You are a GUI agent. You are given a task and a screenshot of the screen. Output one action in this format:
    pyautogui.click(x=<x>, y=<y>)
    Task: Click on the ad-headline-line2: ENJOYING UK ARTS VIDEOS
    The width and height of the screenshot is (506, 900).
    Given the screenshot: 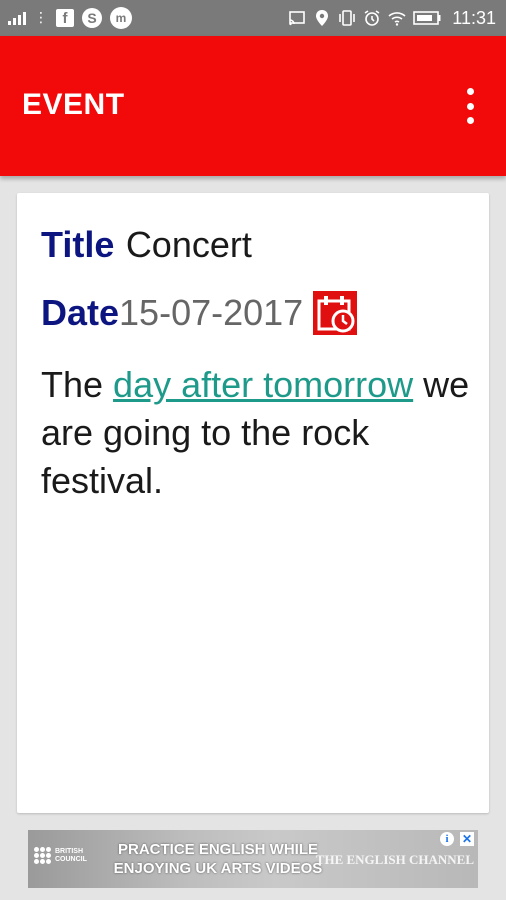 What is the action you would take?
    pyautogui.click(x=218, y=868)
    